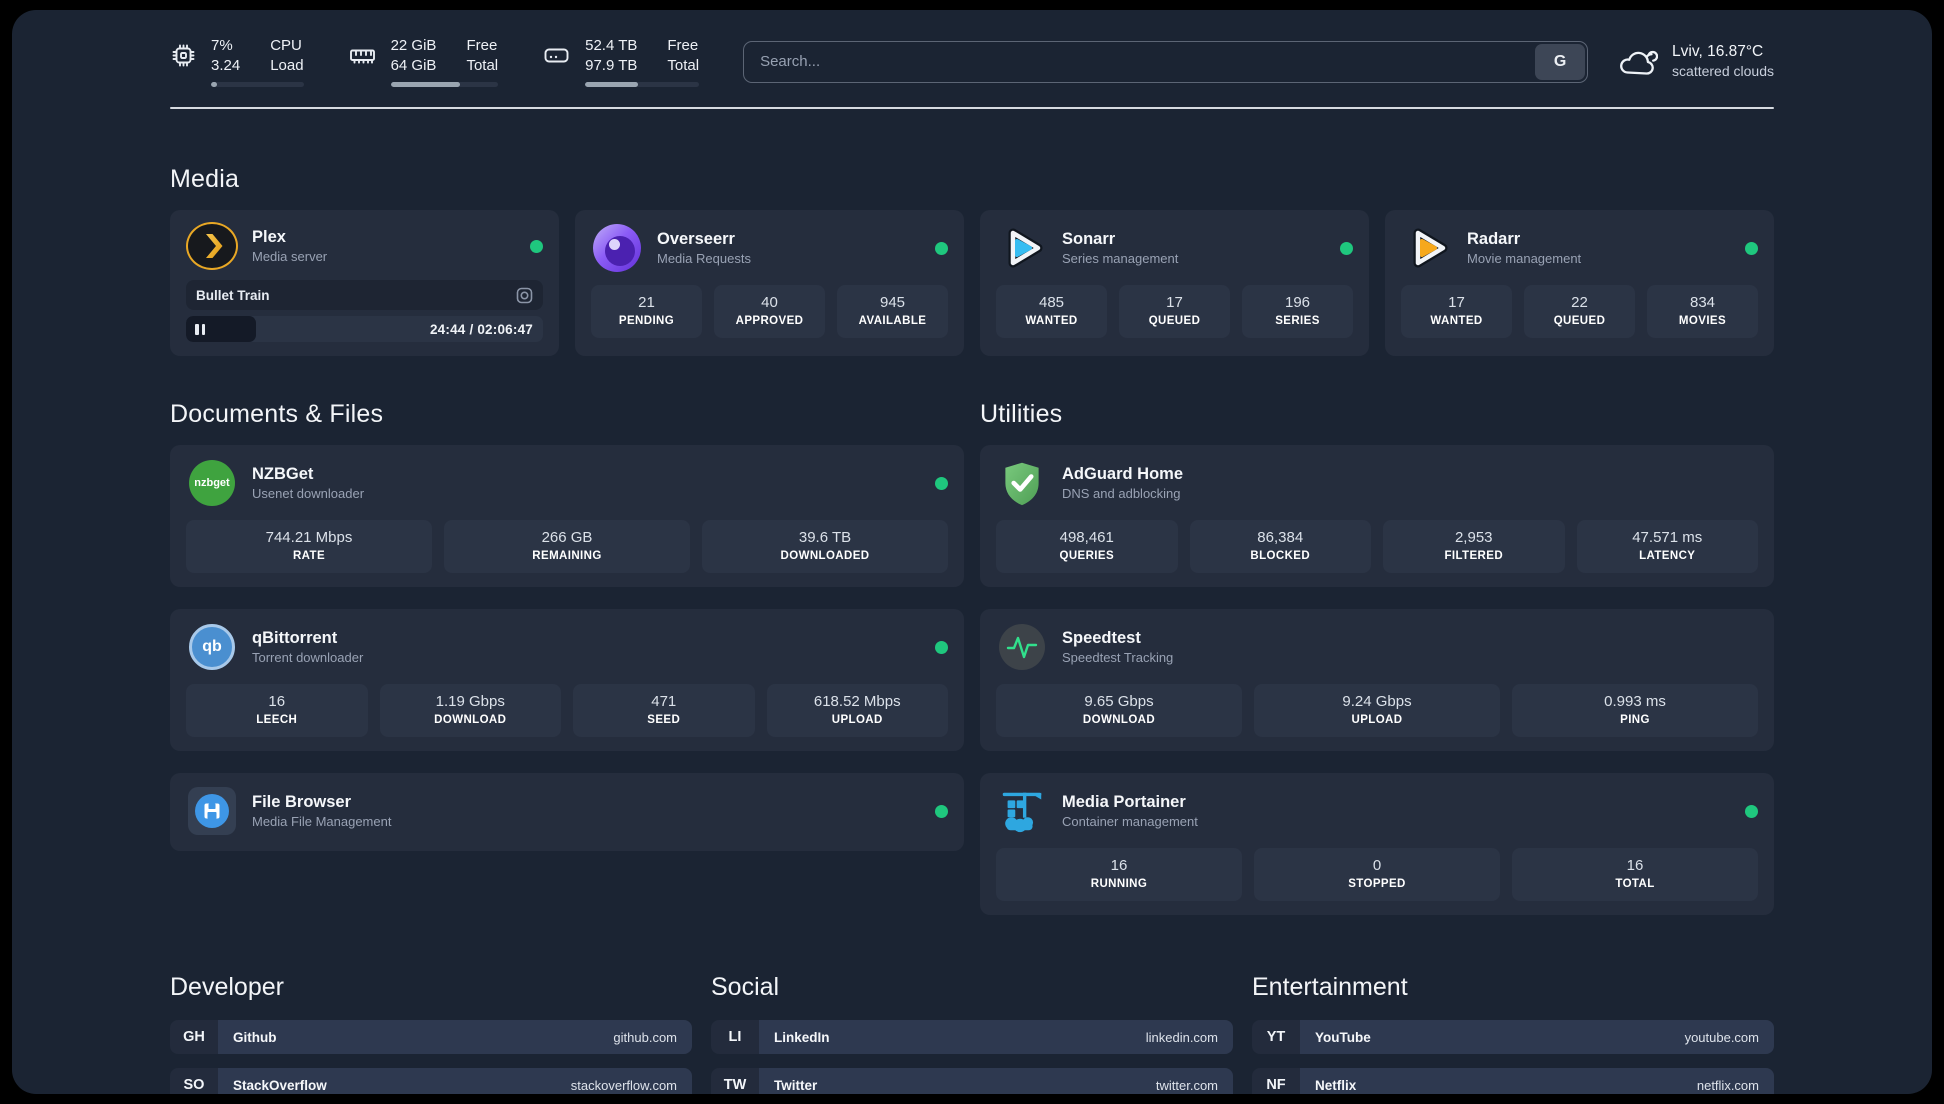 This screenshot has height=1104, width=1944. Describe the element at coordinates (972, 1037) in the screenshot. I see `link-item-linkedin: LI LinkedIn linkedin.com` at that location.